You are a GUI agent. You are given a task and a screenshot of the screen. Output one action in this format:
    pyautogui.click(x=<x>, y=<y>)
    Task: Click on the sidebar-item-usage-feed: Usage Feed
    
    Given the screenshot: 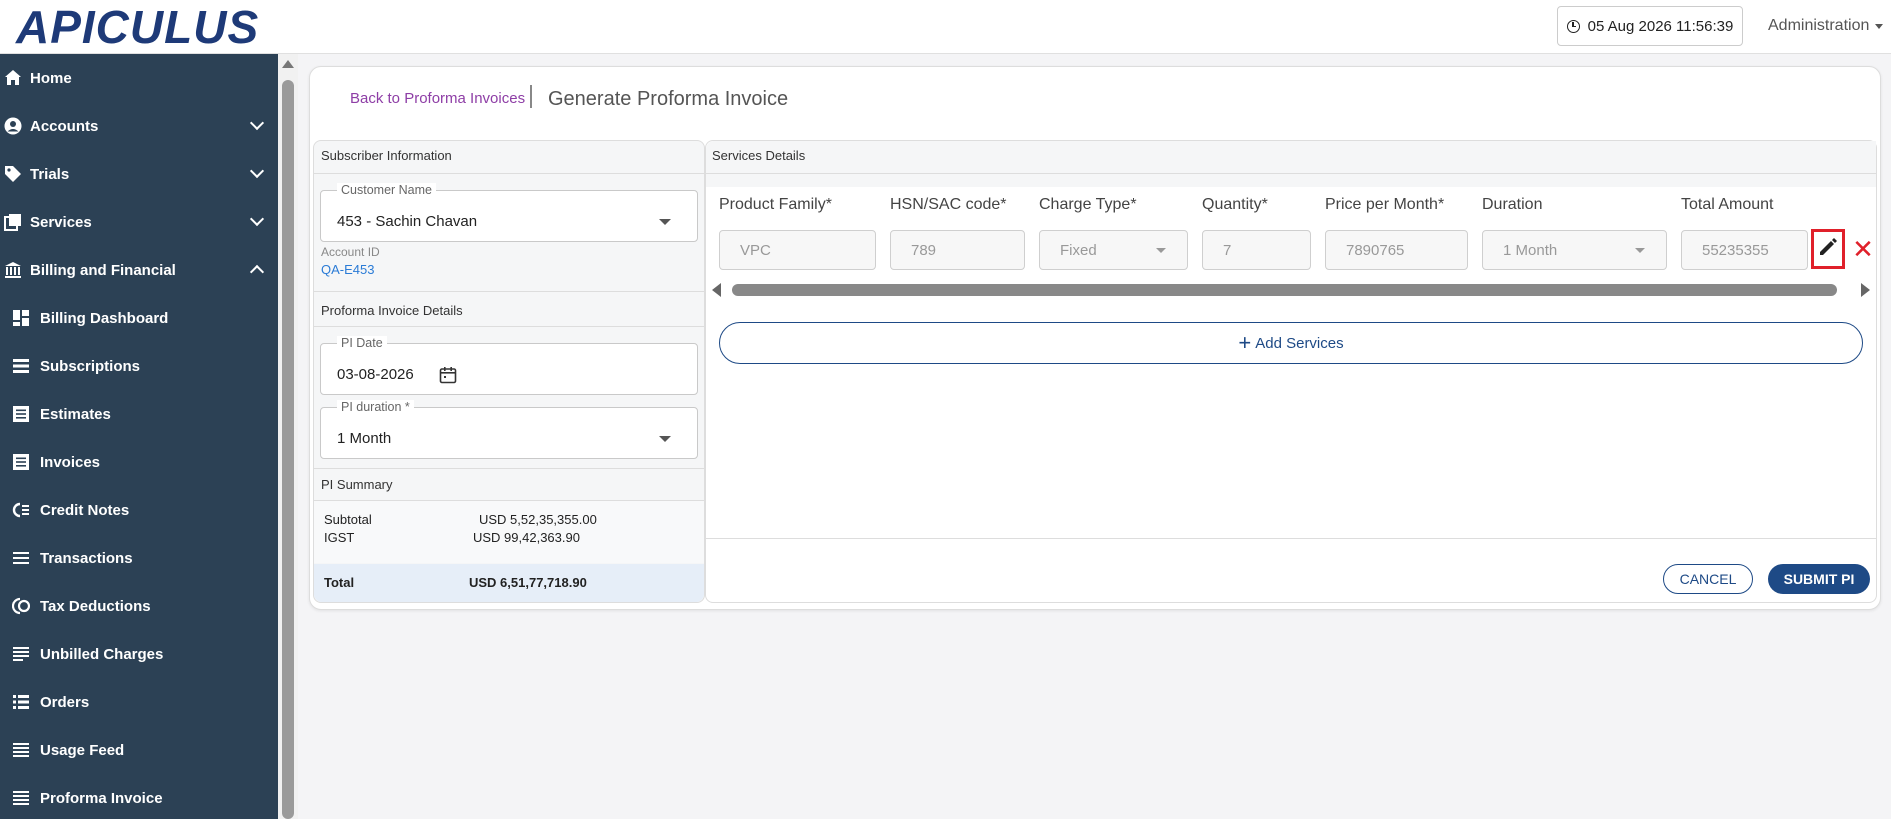 What is the action you would take?
    pyautogui.click(x=139, y=750)
    